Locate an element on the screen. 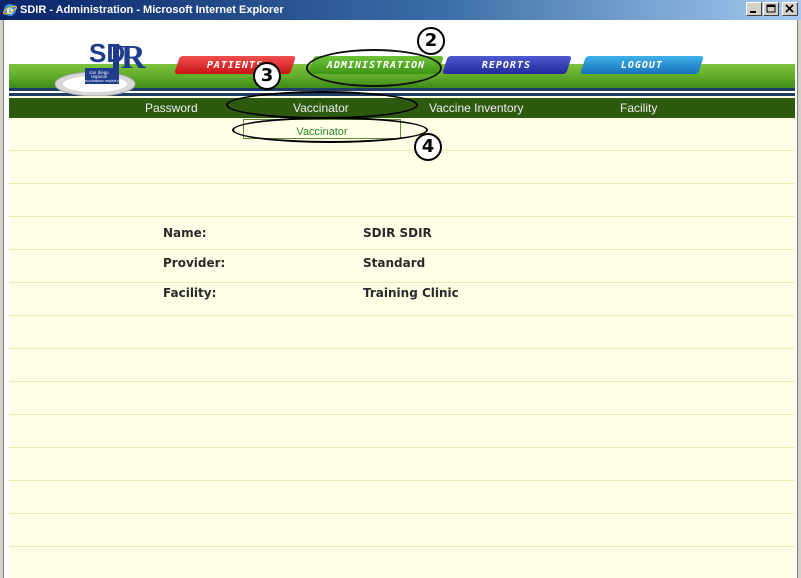 This screenshot has width=801, height=578. svg-text: immunization registry is located at coordinates (99, 81).